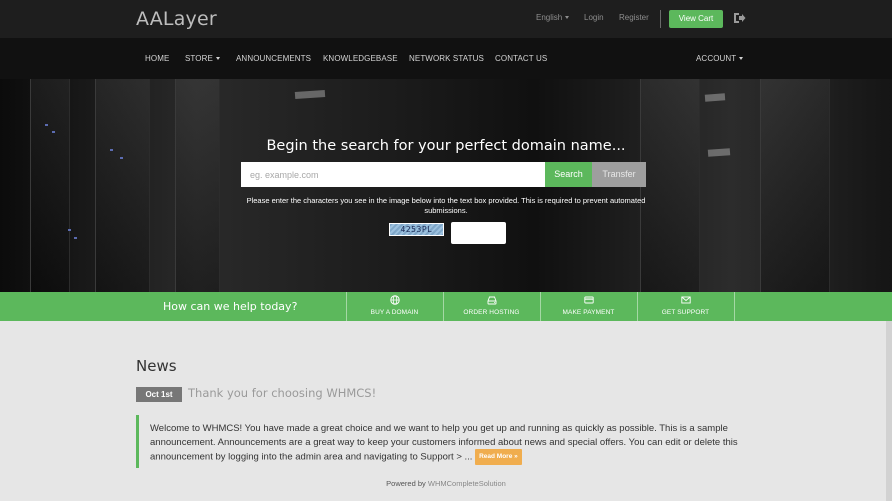  Describe the element at coordinates (491, 312) in the screenshot. I see `order-hosting-label: ORDER HOSTING` at that location.